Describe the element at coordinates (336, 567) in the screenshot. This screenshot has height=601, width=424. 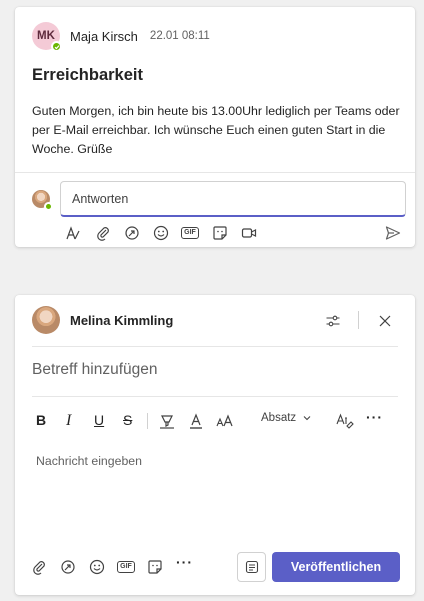
I see `publish-button: Veröffentlichen` at that location.